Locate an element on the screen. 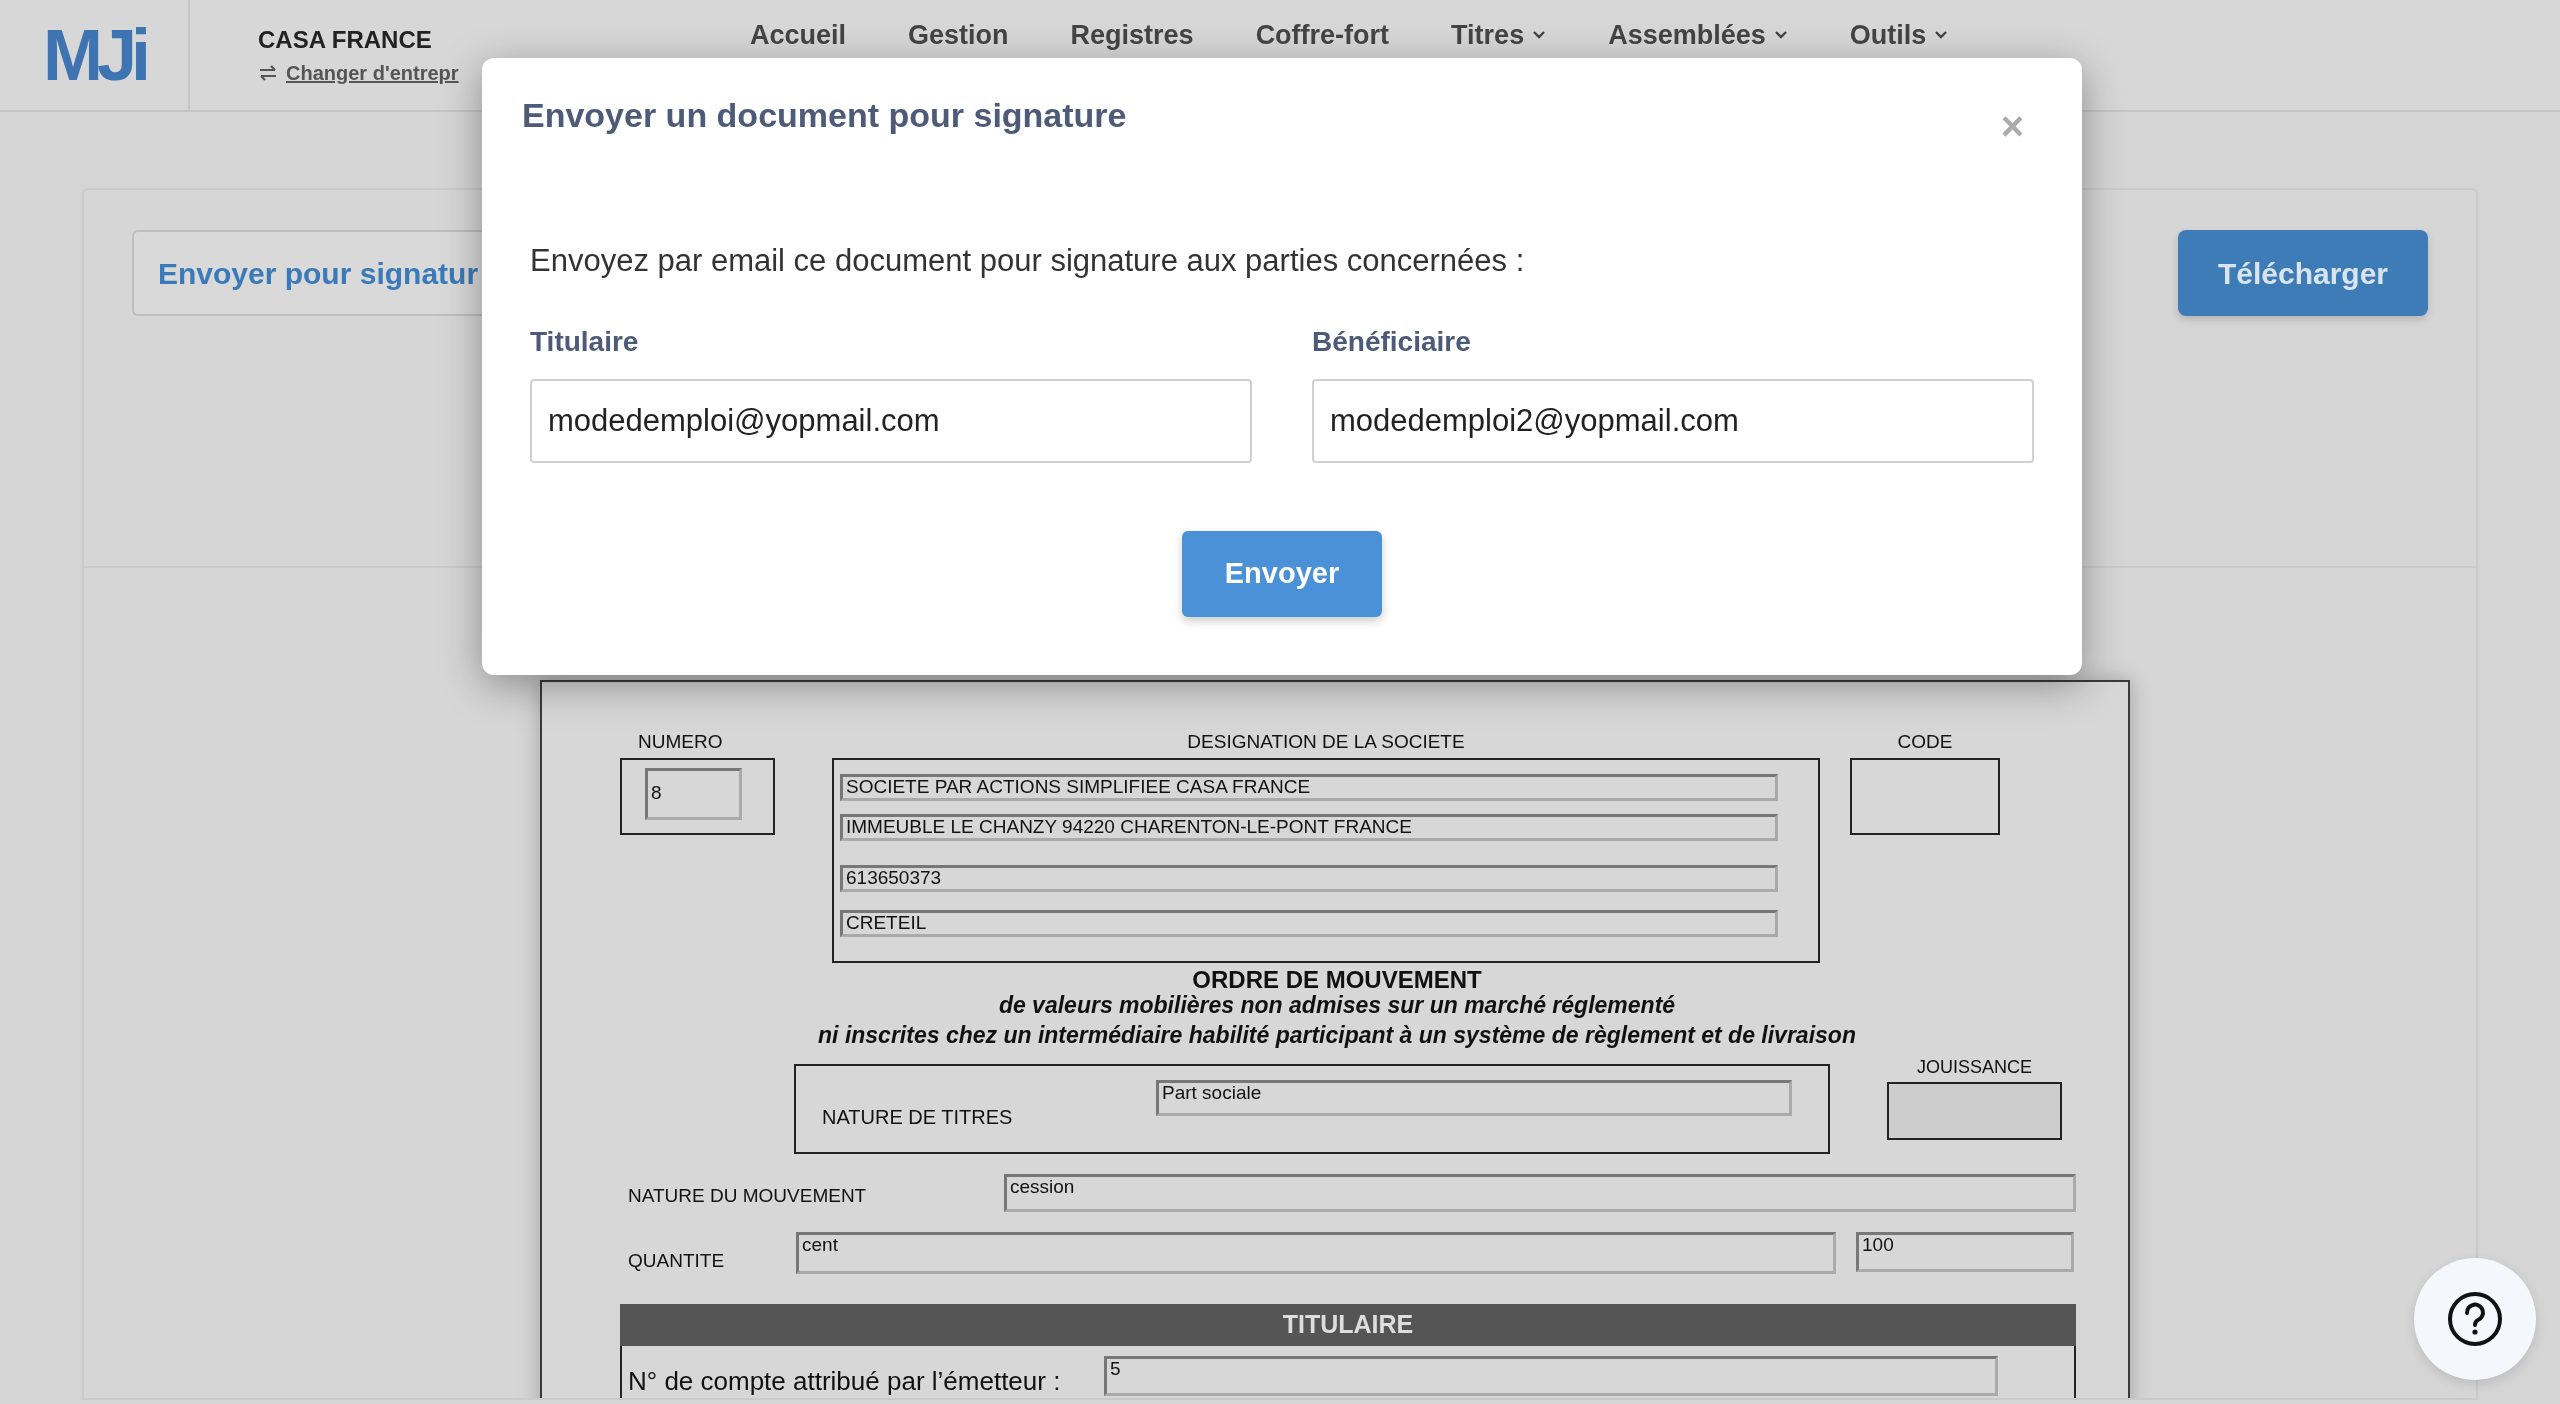 The width and height of the screenshot is (2560, 1404). nav-item: Coffre-fort is located at coordinates (1322, 35).